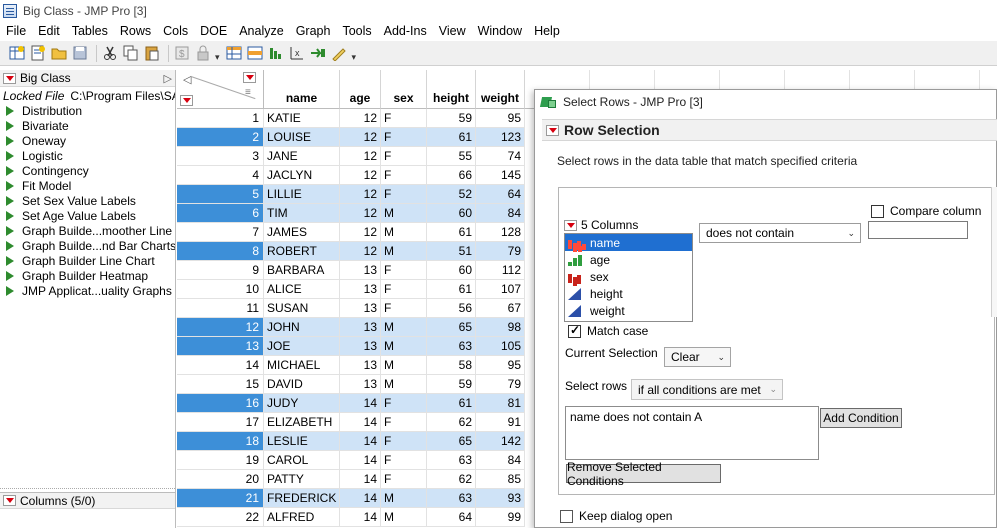 This screenshot has width=997, height=528. I want to click on columns-red-triangle-icon, so click(249, 77).